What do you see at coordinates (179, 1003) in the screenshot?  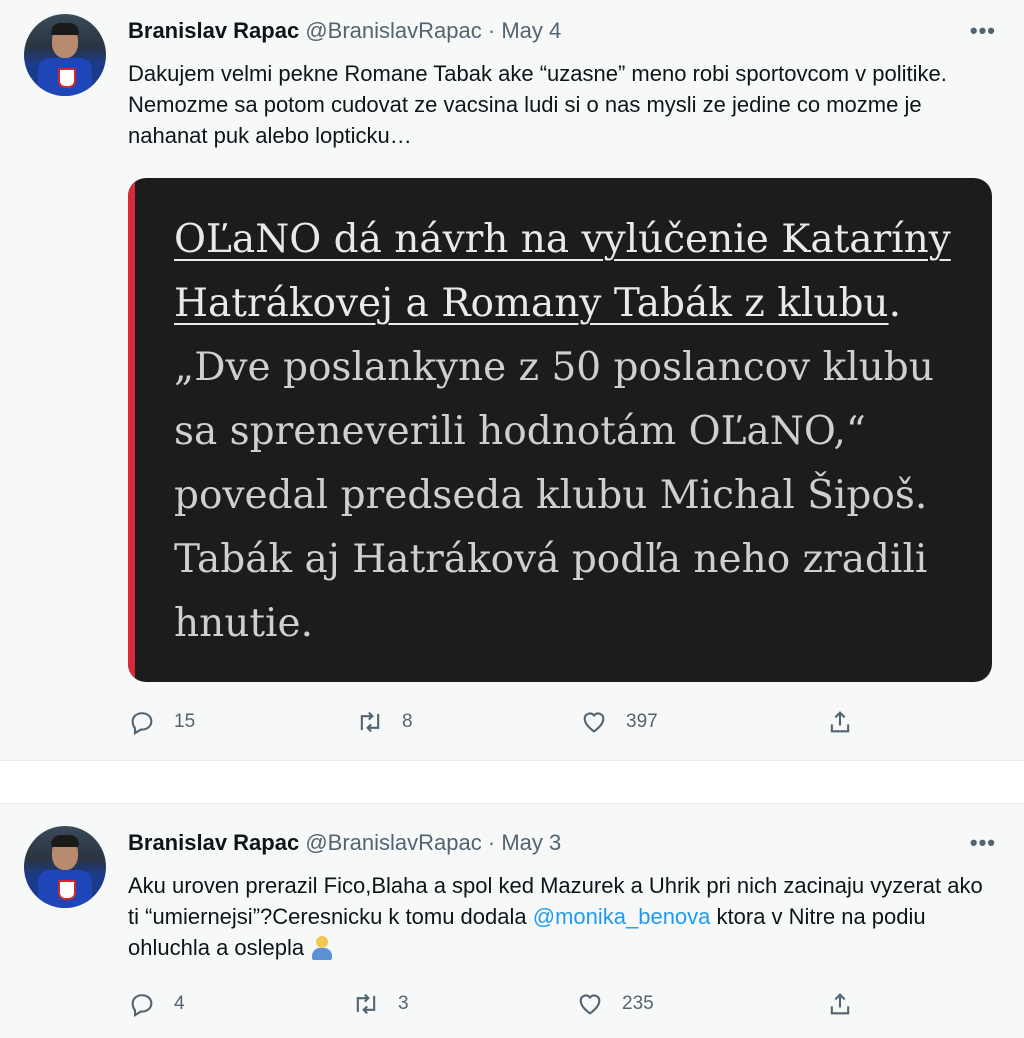 I see `reply-count: 4` at bounding box center [179, 1003].